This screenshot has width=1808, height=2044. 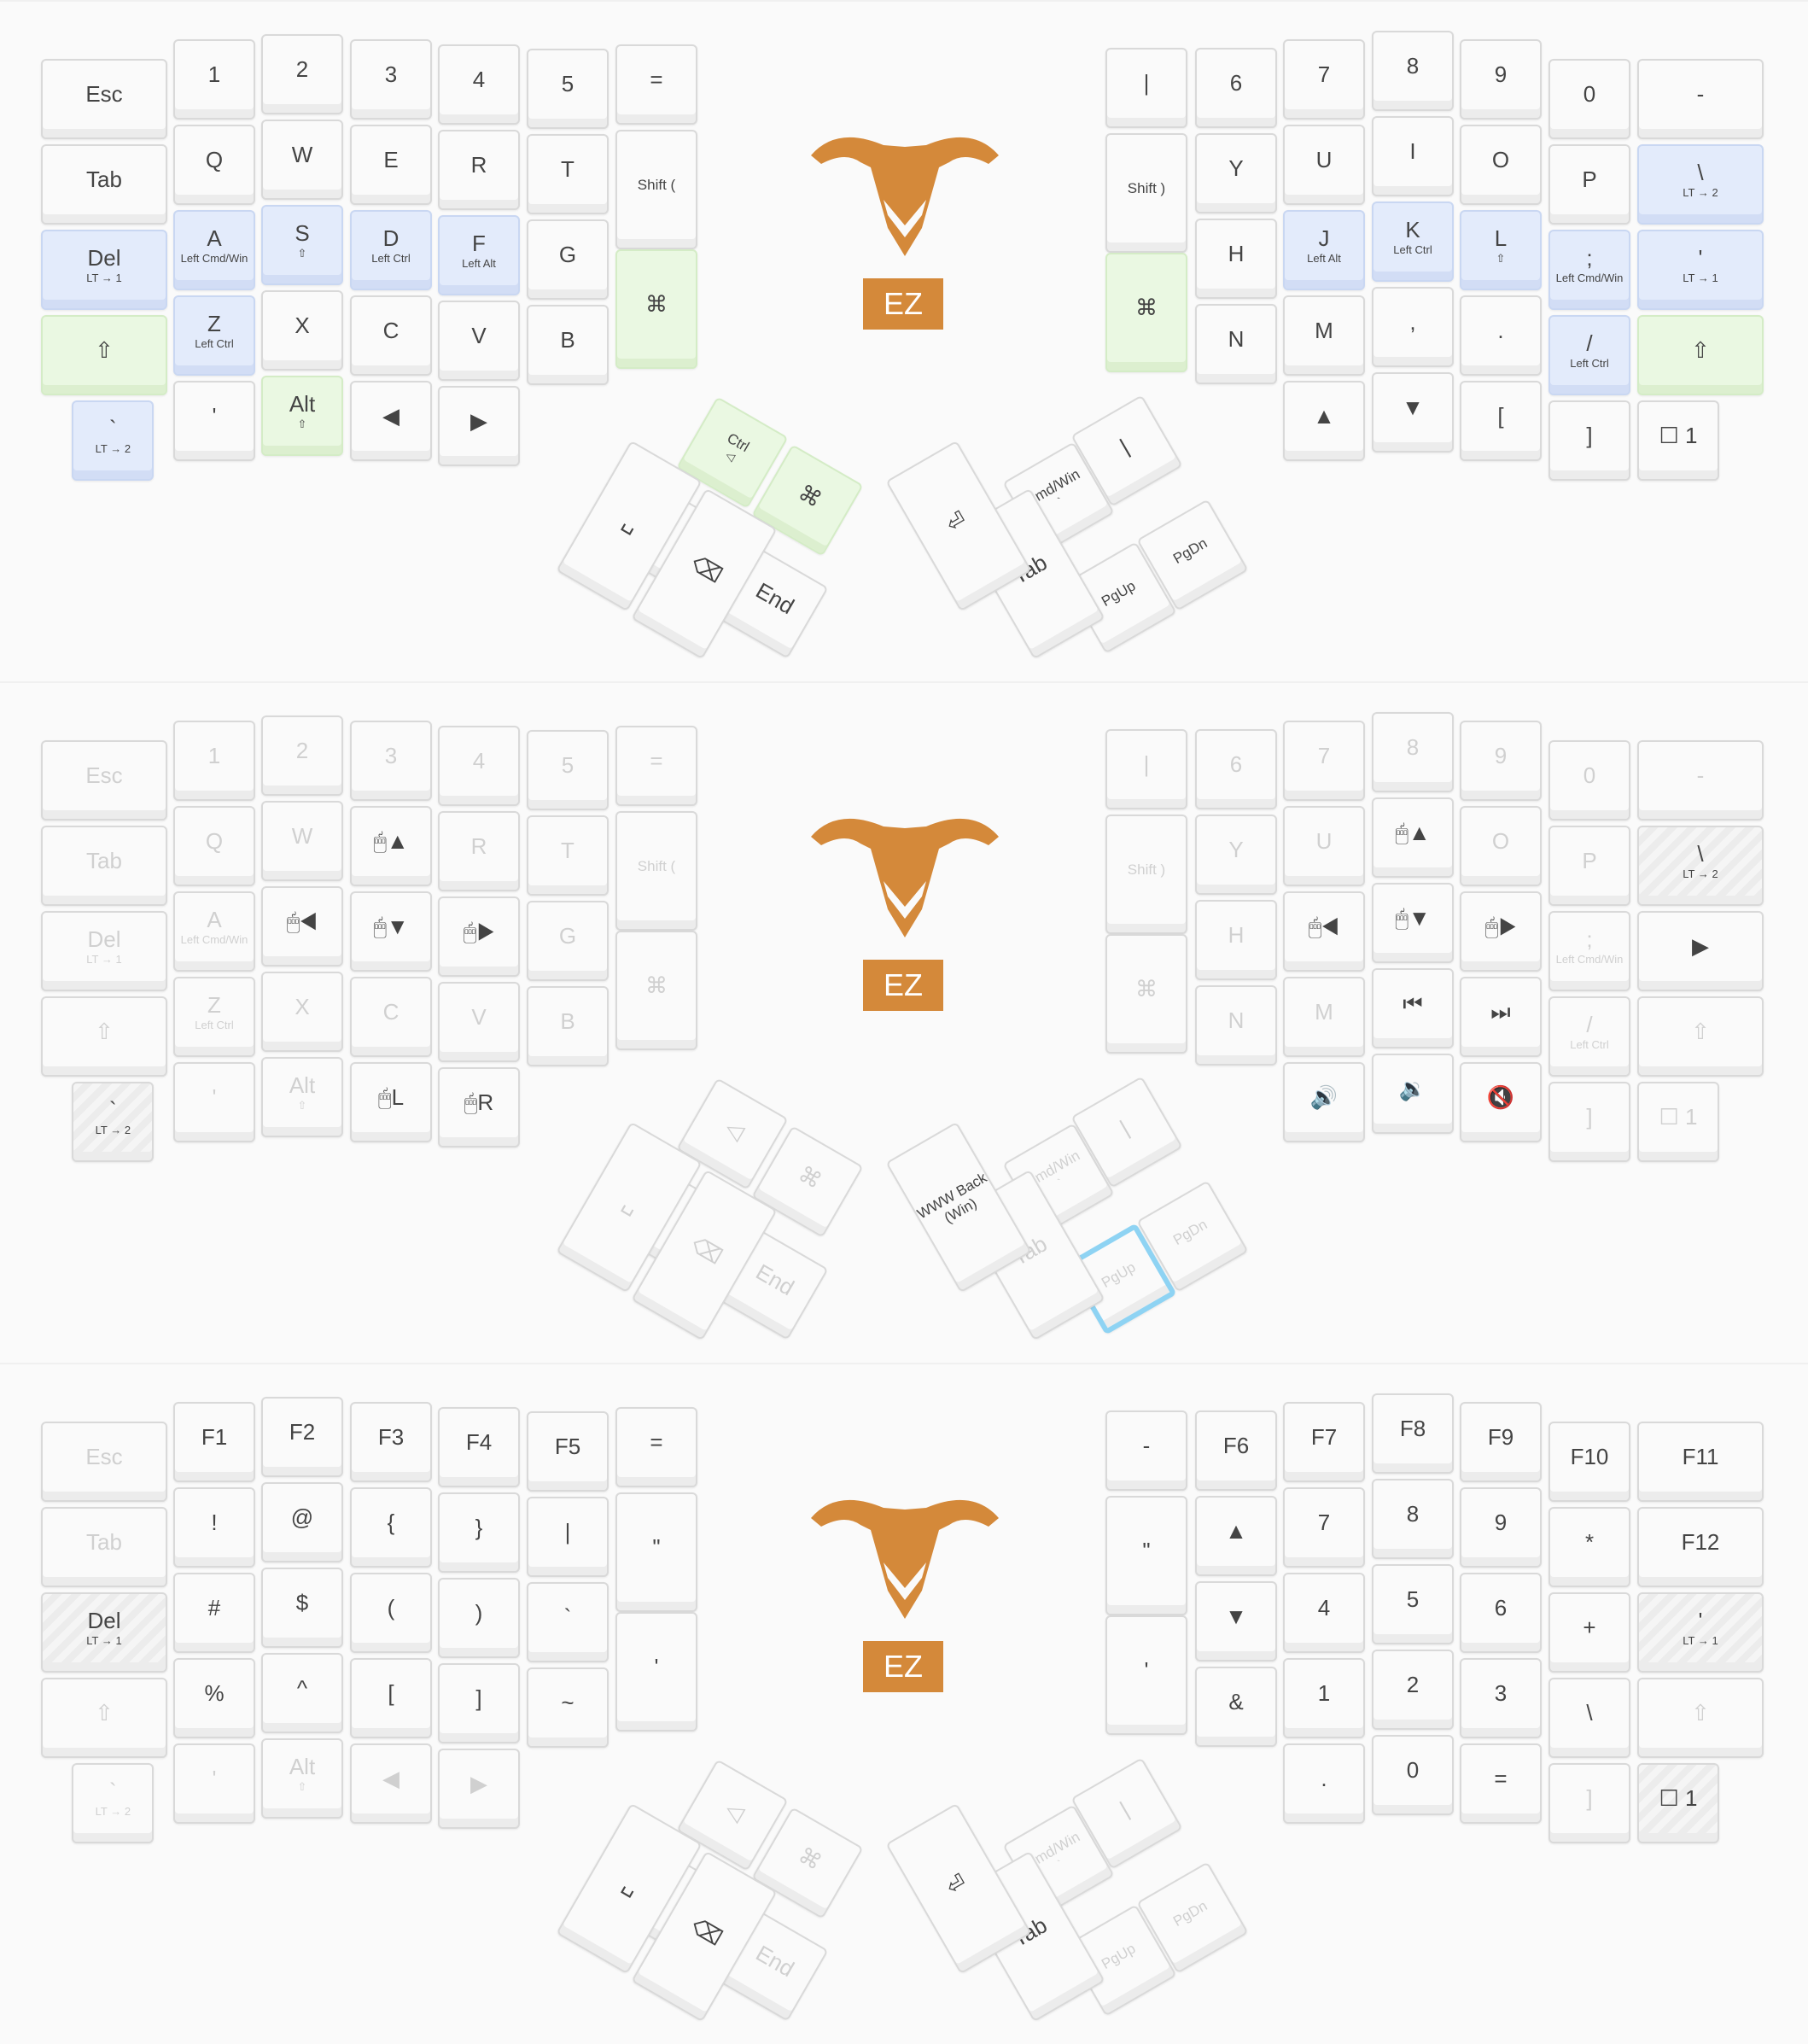 What do you see at coordinates (479, 851) in the screenshot?
I see `key: R` at bounding box center [479, 851].